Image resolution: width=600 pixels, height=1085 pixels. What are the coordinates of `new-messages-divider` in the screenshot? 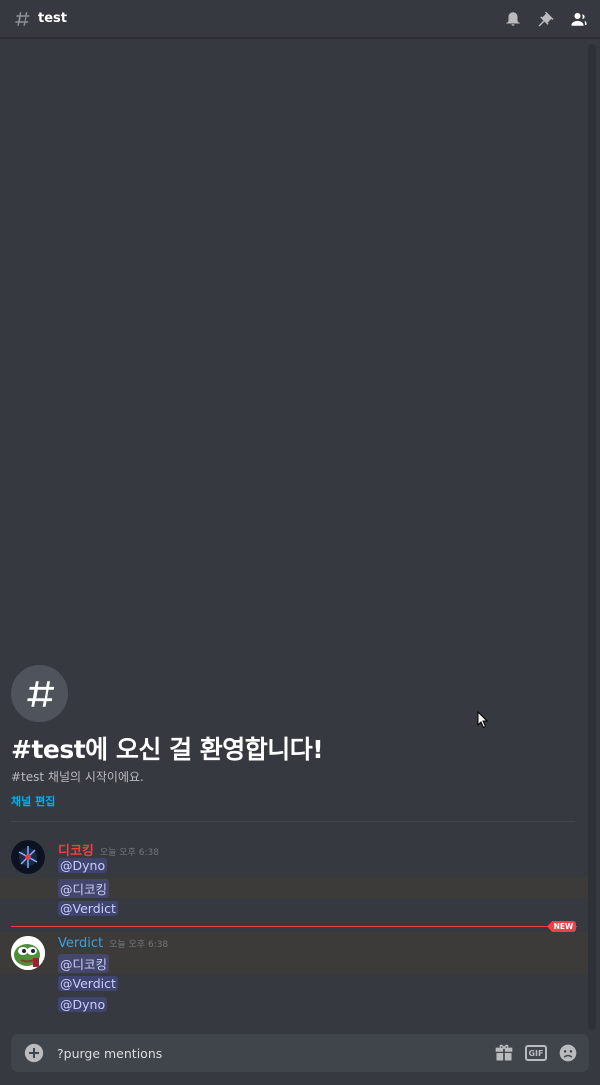 It's located at (294, 926).